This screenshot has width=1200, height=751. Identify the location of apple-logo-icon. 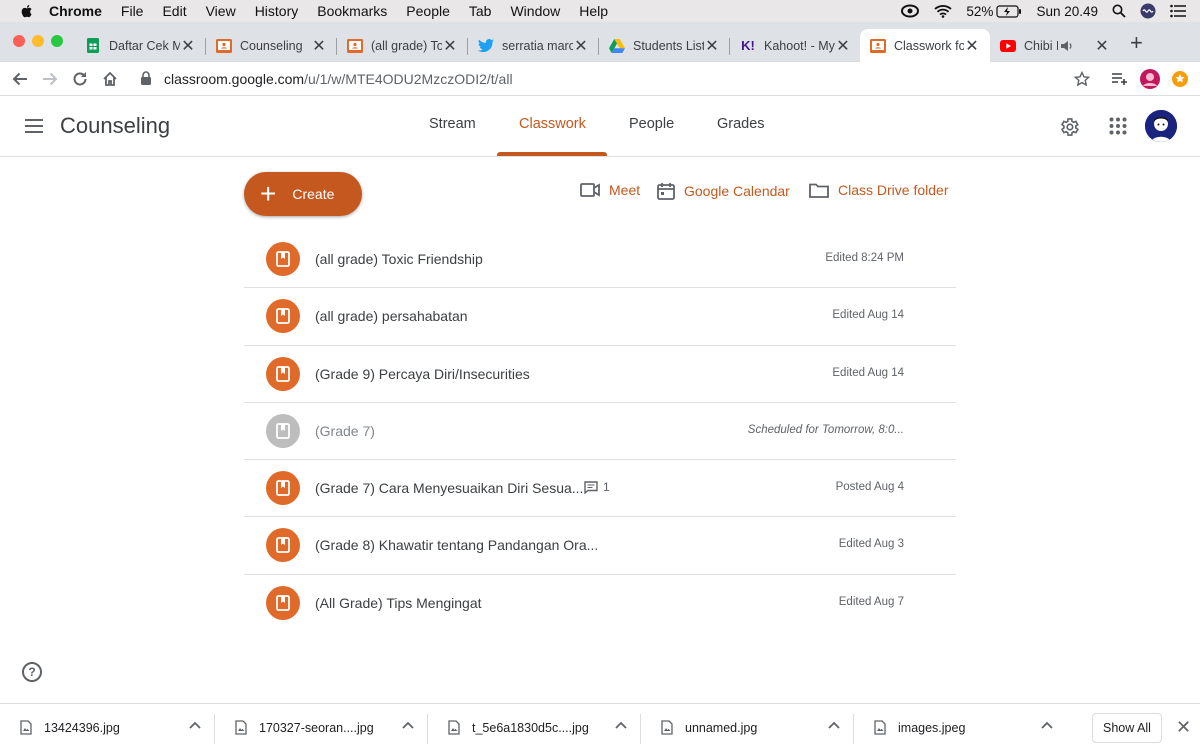
(27, 11).